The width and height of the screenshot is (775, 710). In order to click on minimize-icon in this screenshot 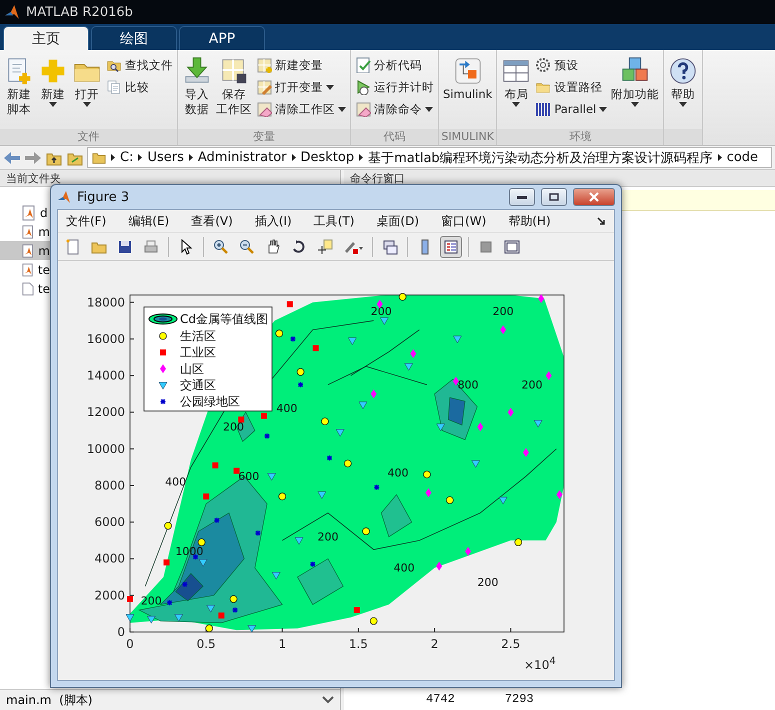, I will do `click(522, 197)`.